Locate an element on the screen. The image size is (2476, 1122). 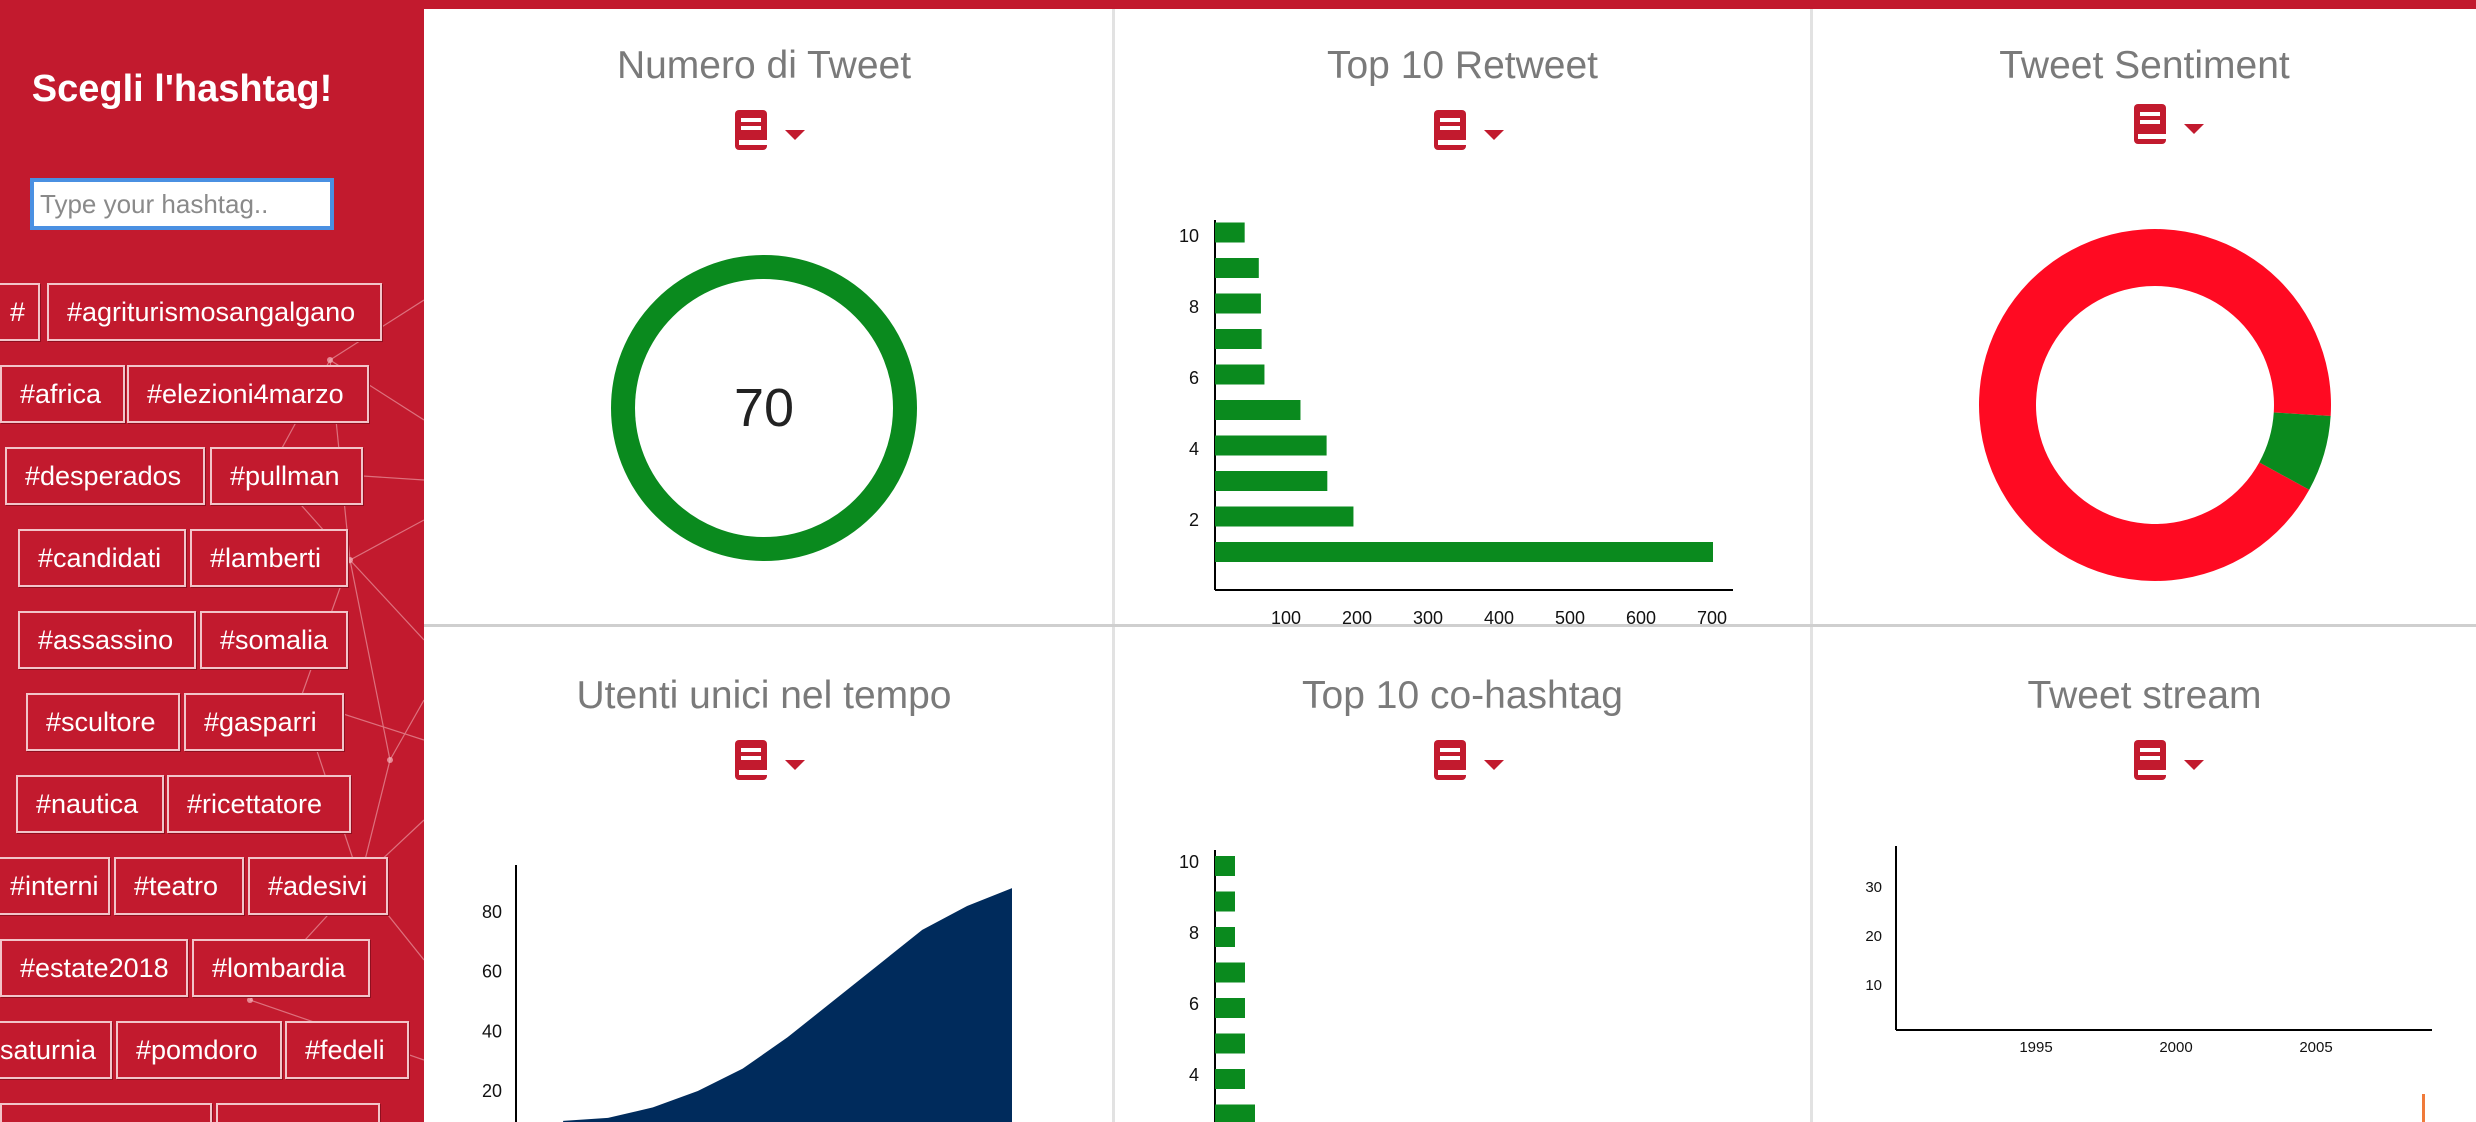
hashtag-button: #adesivi is located at coordinates (318, 886).